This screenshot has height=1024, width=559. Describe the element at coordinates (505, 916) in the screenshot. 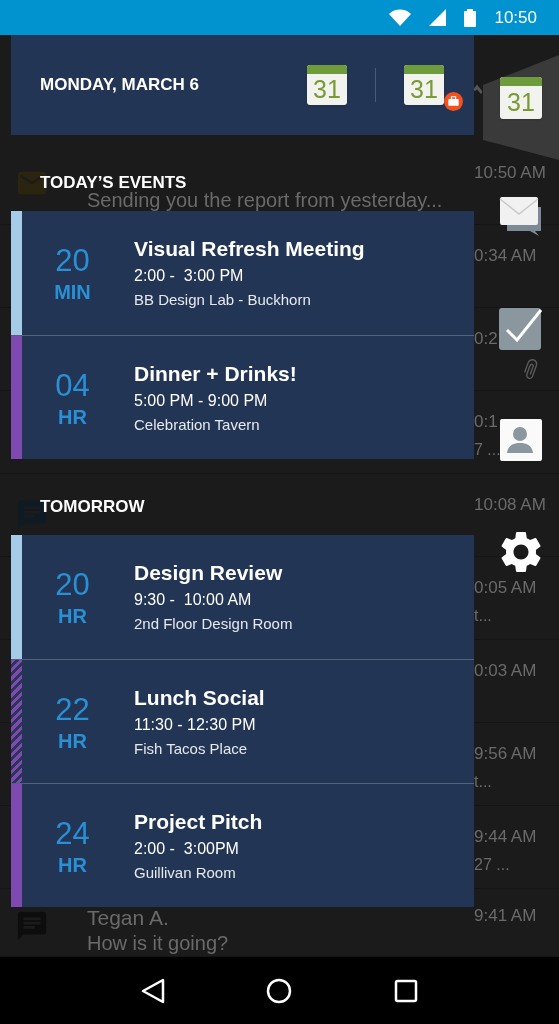

I see `message-time: 9:41 AM` at that location.